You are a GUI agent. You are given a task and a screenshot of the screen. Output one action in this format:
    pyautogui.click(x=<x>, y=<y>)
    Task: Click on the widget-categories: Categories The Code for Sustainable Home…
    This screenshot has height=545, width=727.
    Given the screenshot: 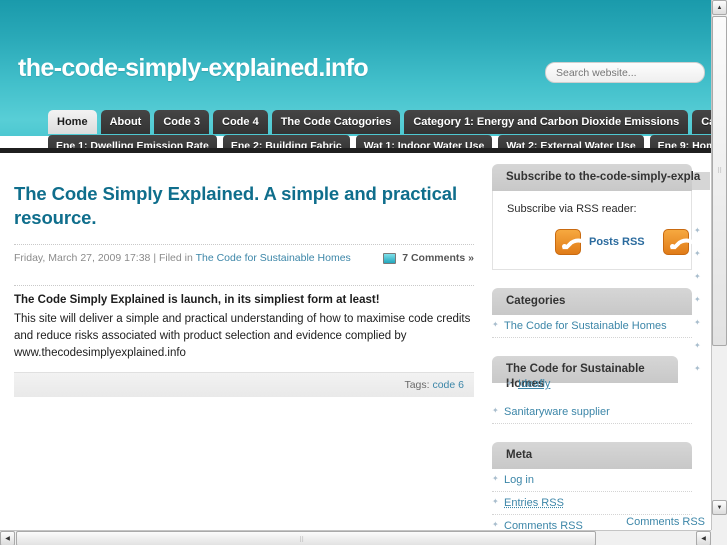 What is the action you would take?
    pyautogui.click(x=592, y=313)
    